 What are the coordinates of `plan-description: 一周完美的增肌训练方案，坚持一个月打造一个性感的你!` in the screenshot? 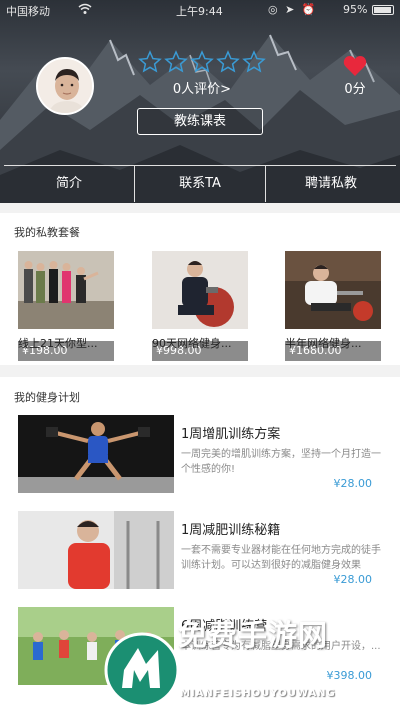 It's located at (281, 462).